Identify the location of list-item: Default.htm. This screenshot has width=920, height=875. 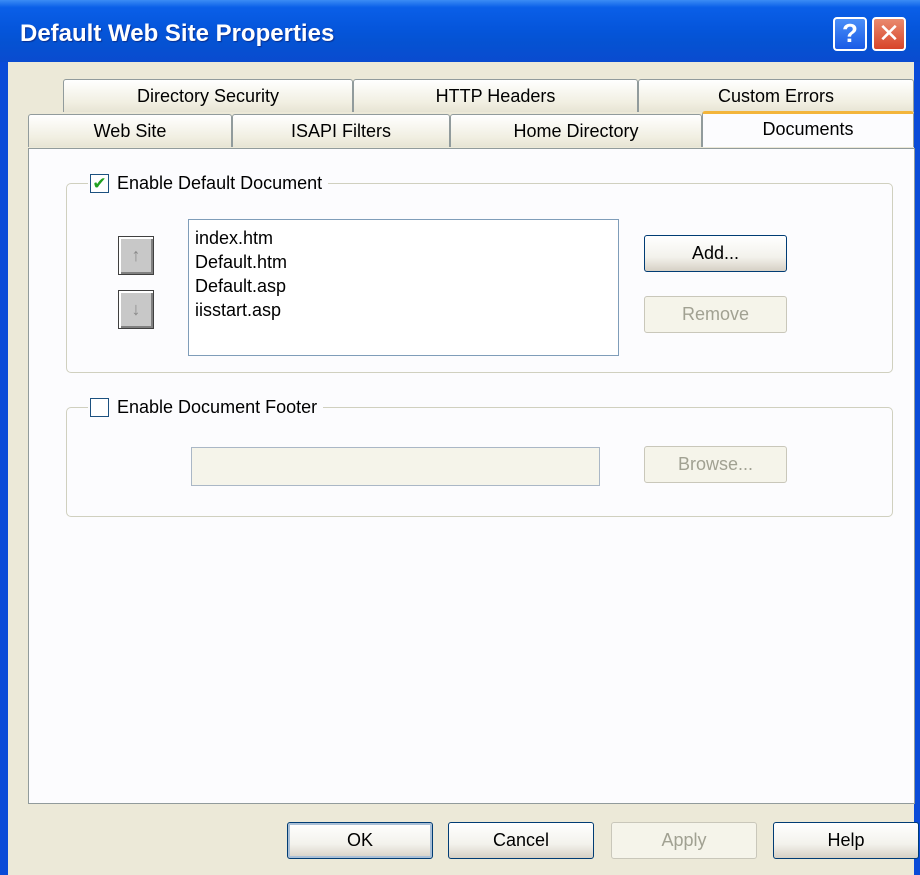
(403, 262).